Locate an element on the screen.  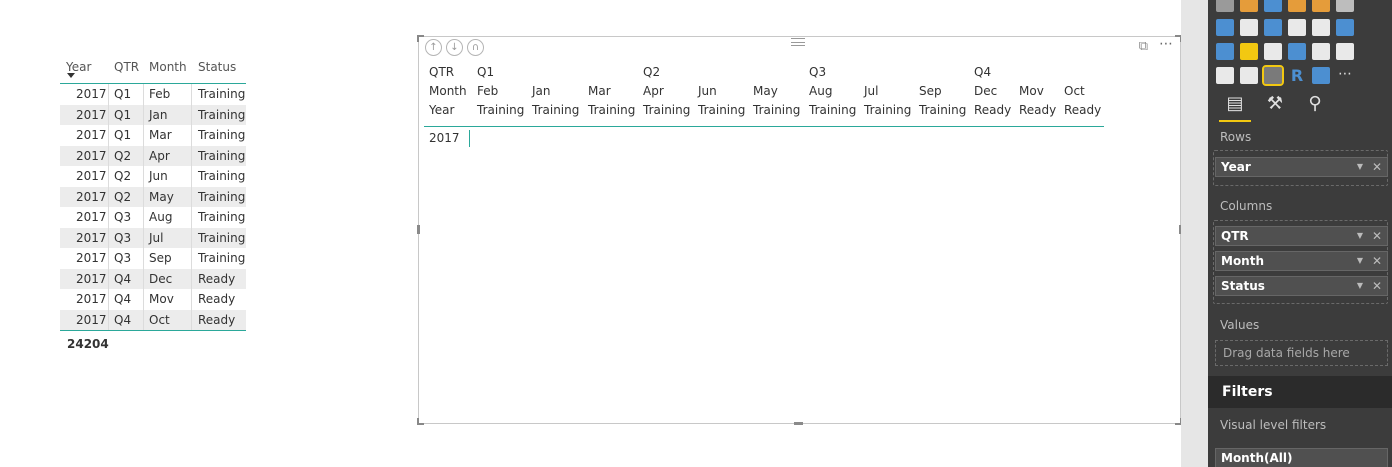
treemap-icon is located at coordinates (1297, 27).